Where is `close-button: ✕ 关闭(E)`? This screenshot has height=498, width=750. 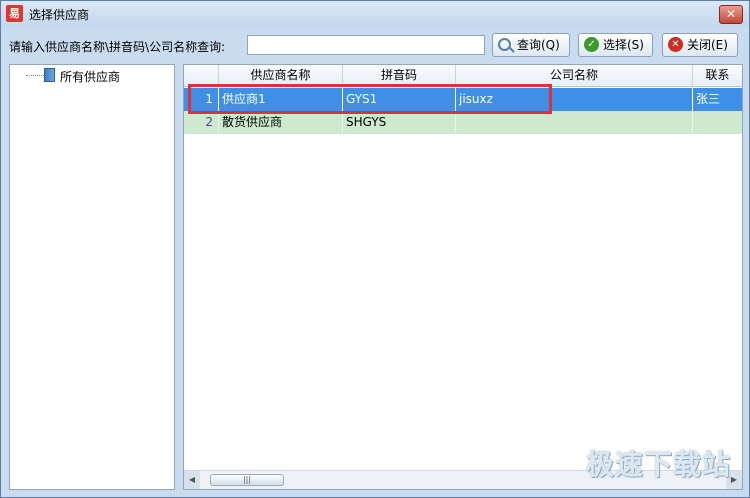 close-button: ✕ 关闭(E) is located at coordinates (700, 45).